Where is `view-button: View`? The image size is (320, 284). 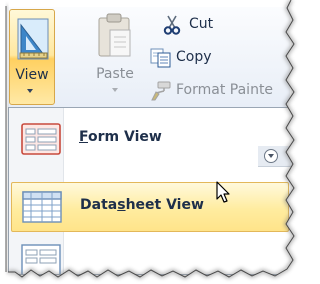
view-button: View is located at coordinates (32, 57).